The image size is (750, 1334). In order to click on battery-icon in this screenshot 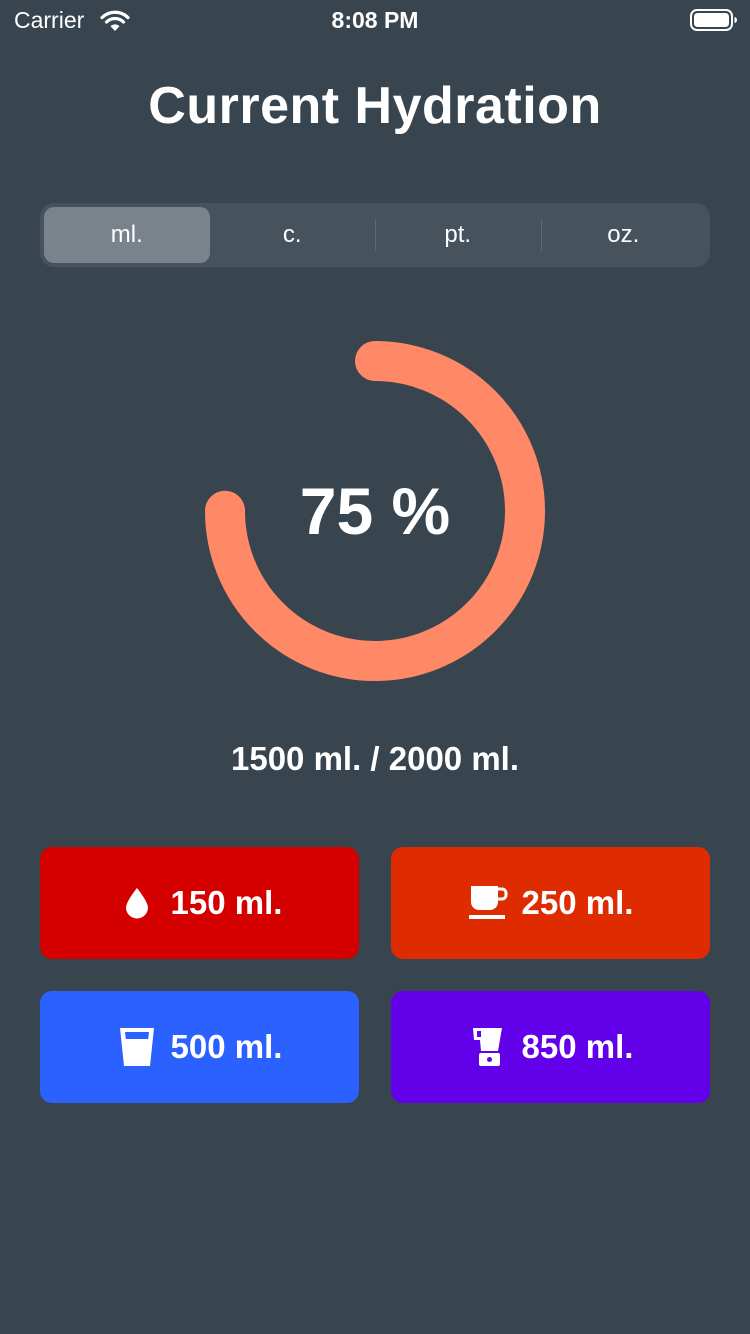, I will do `click(713, 20)`.